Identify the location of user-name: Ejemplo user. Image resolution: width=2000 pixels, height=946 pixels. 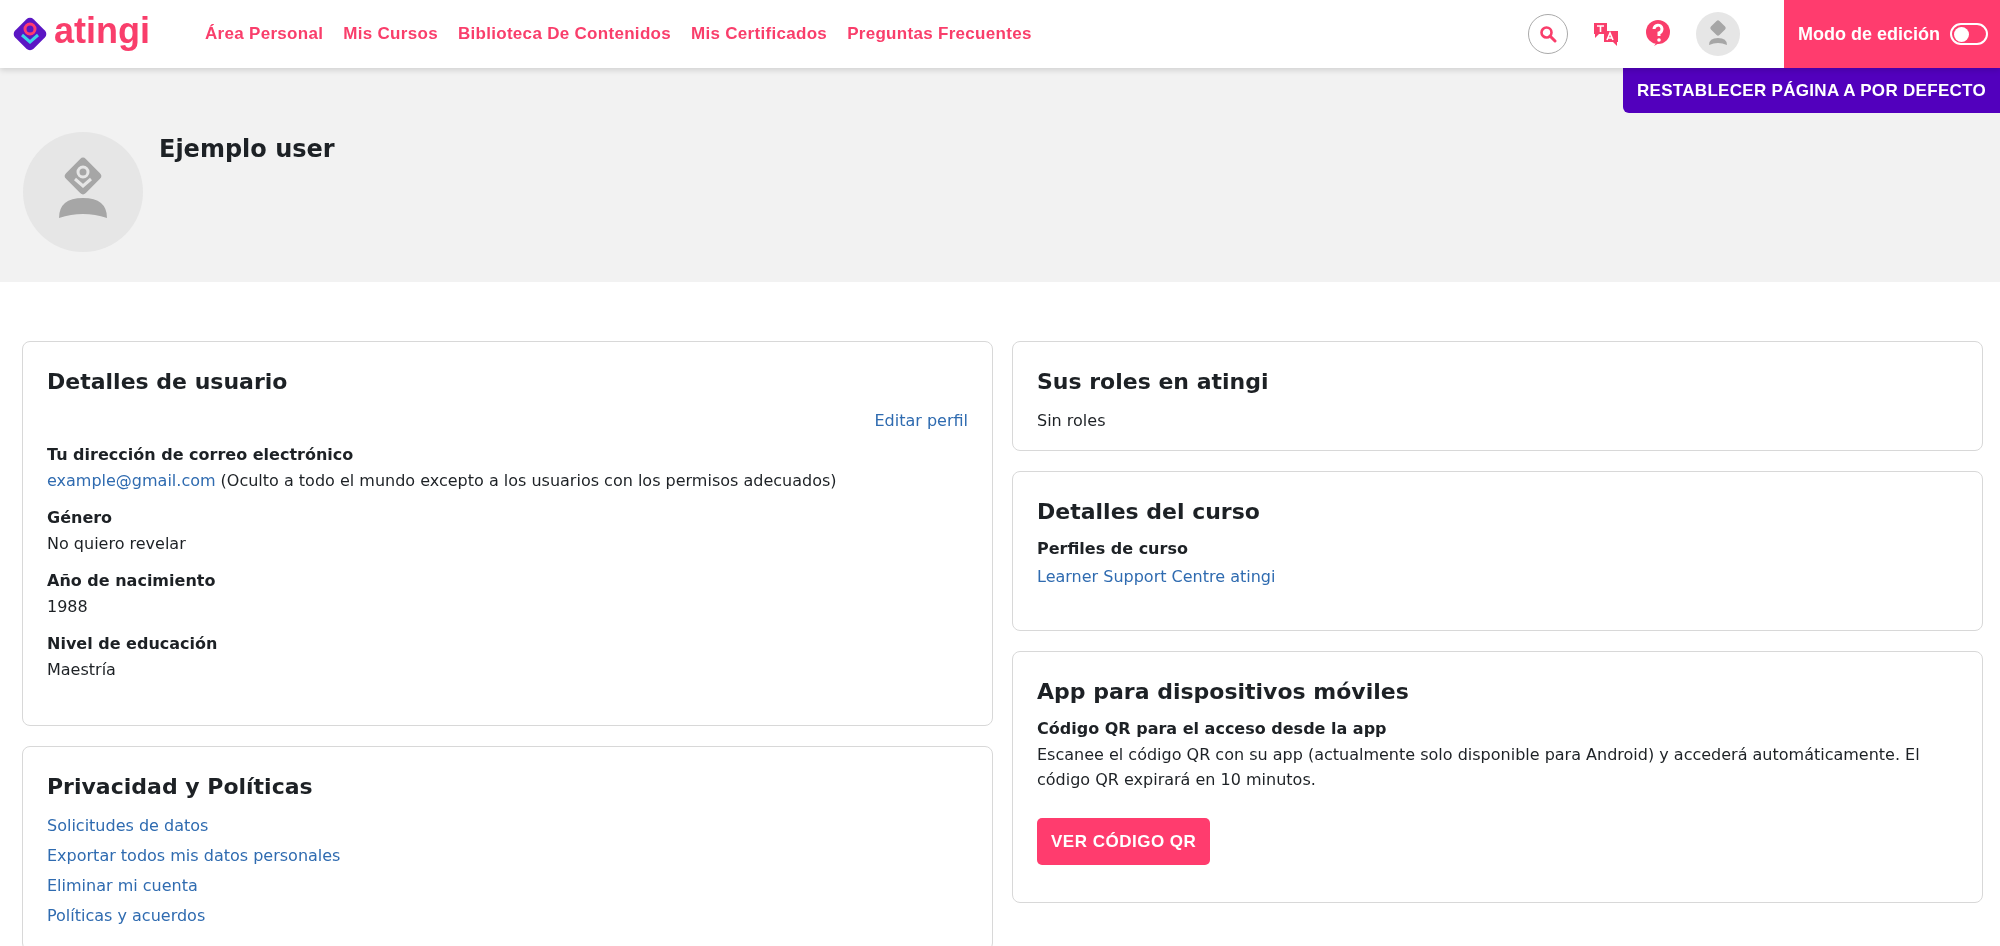
(247, 149).